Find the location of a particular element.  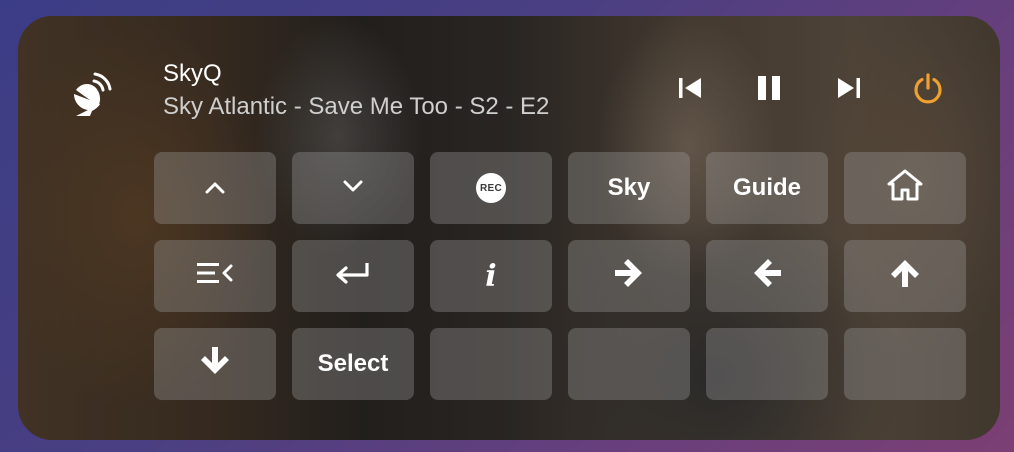

left-arrow-button is located at coordinates (767, 276).